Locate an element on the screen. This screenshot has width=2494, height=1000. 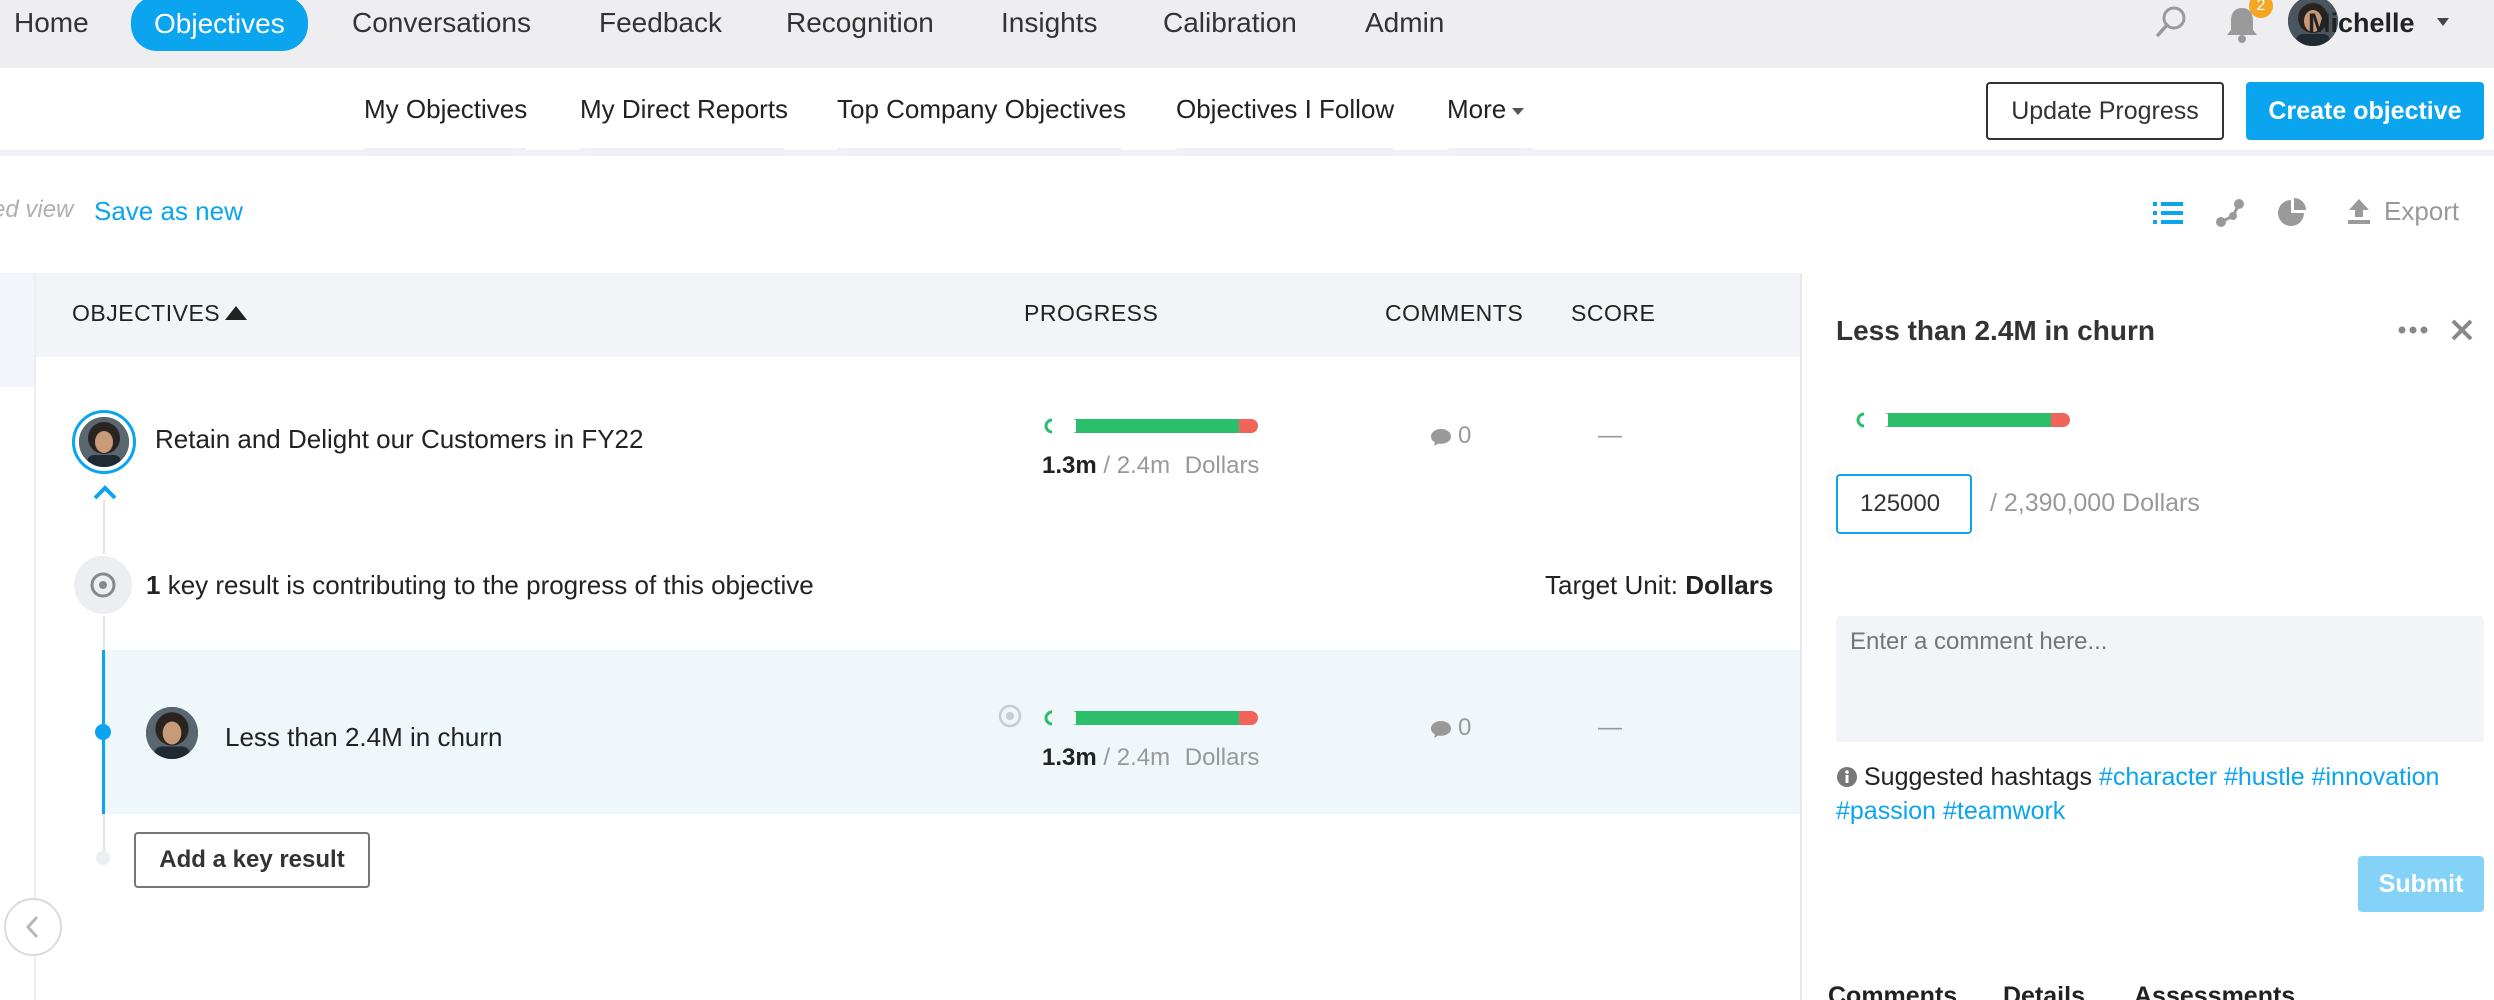
divider is located at coordinates (35, 636).